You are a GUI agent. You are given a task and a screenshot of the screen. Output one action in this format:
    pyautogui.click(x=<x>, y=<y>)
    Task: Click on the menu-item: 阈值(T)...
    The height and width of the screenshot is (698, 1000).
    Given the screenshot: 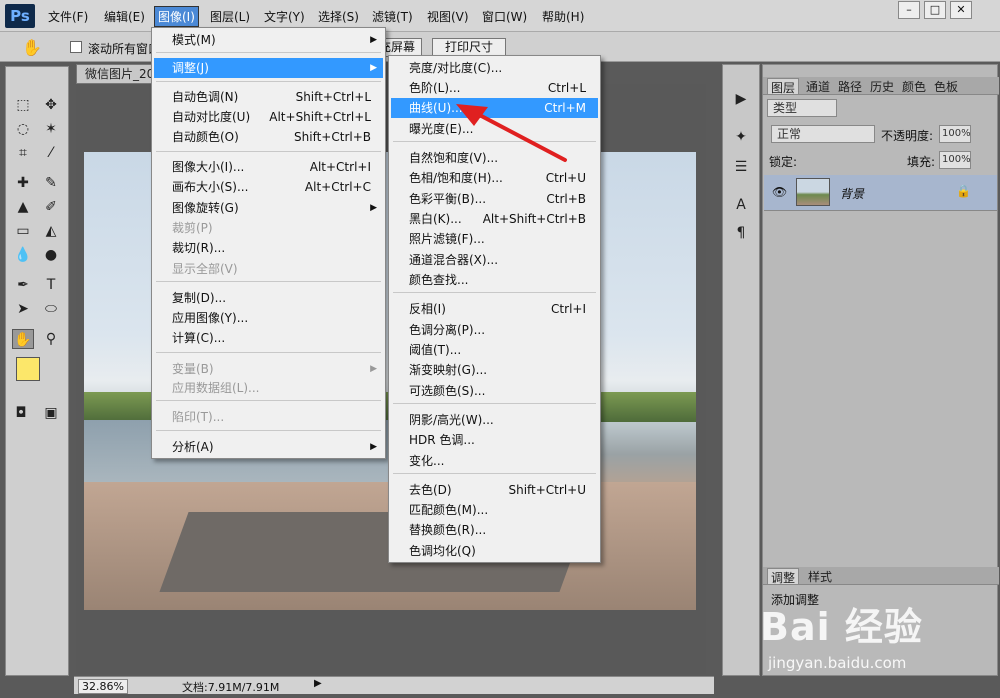 What is the action you would take?
    pyautogui.click(x=494, y=350)
    